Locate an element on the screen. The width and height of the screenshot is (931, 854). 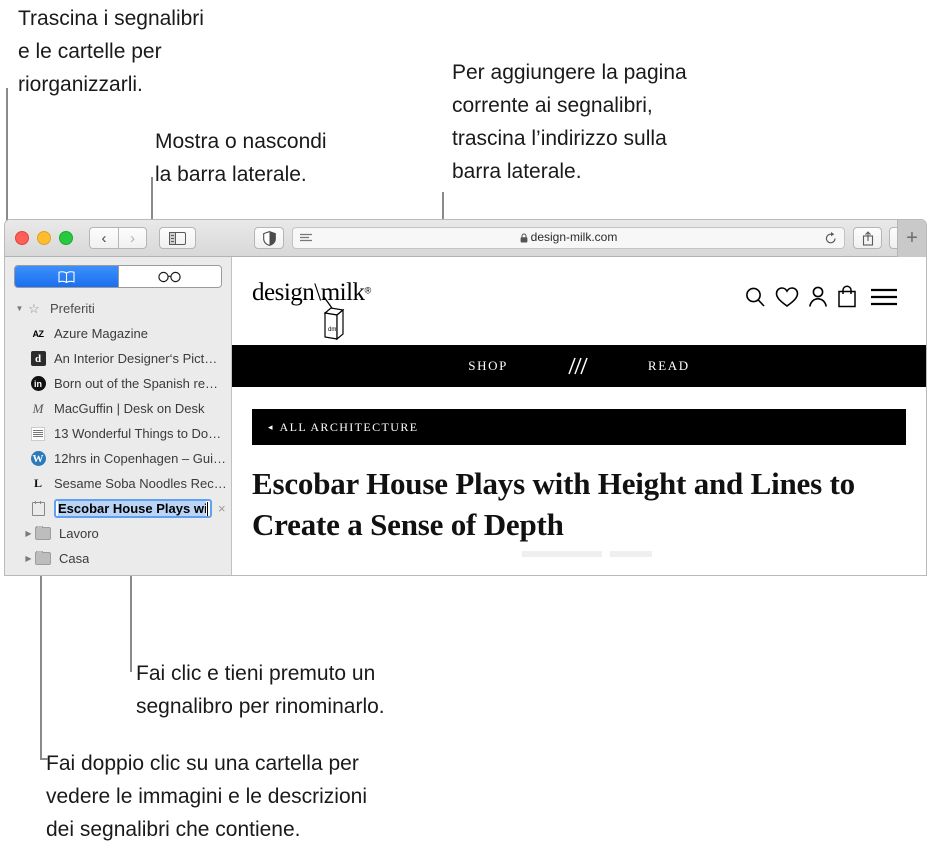
bookmark-rename-value: Escobar House Plays with is located at coordinates (132, 508).